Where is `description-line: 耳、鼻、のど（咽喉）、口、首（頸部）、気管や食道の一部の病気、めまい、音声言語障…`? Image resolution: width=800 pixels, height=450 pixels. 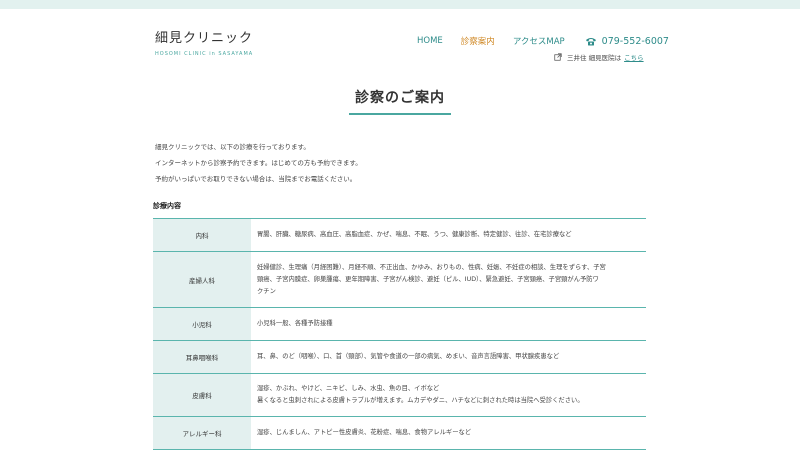 description-line: 耳、鼻、のど（咽喉）、口、首（頸部）、気管や食道の一部の病気、めまい、音声言語障… is located at coordinates (408, 356).